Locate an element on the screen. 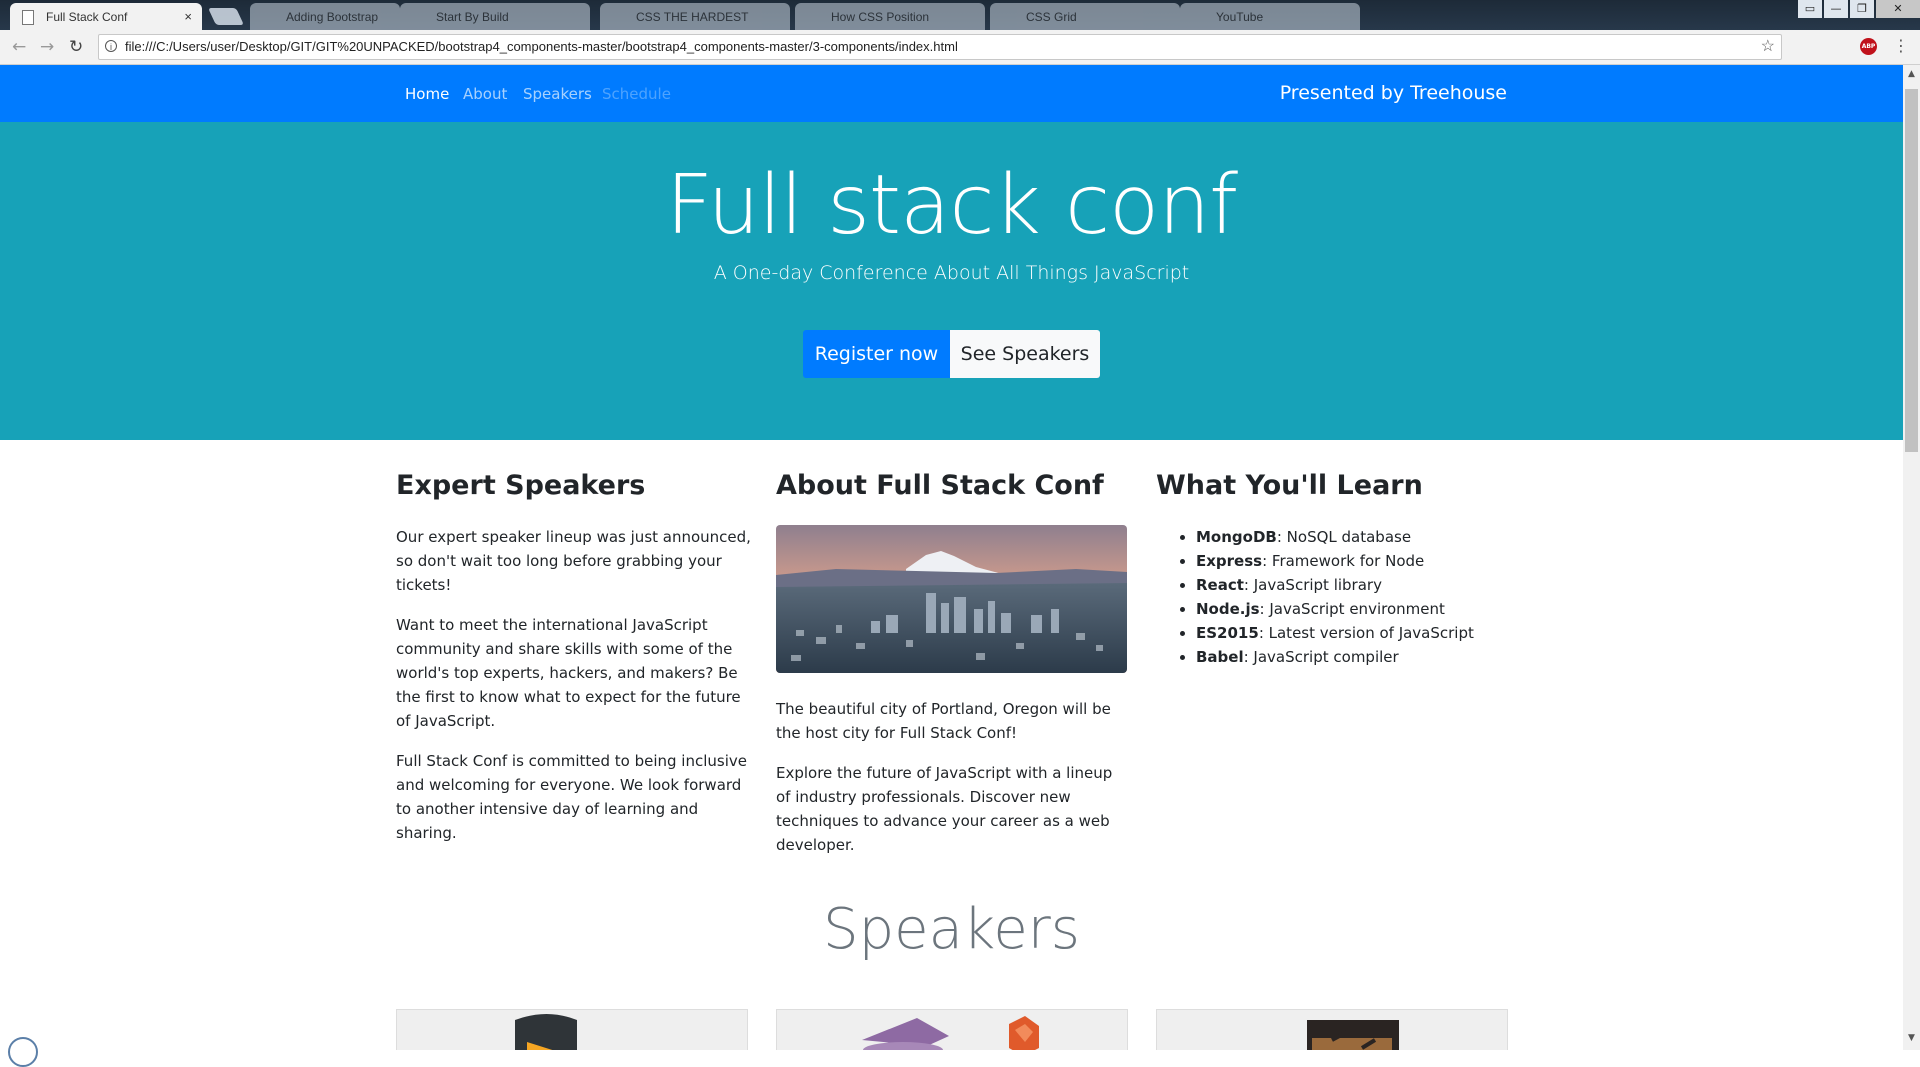 The height and width of the screenshot is (1067, 1920). background-tab: CSS THE HARDEST is located at coordinates (695, 16).